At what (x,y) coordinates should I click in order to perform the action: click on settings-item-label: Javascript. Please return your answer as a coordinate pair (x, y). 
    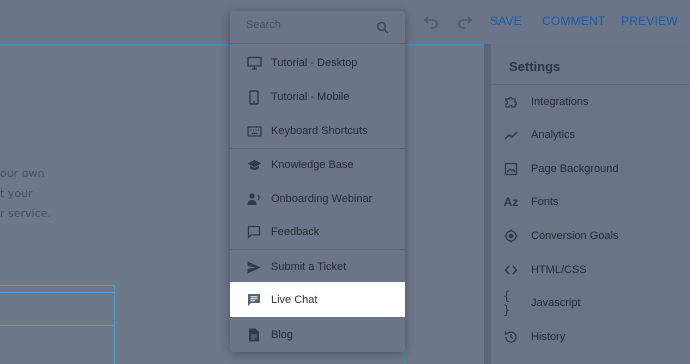
    Looking at the image, I should click on (556, 303).